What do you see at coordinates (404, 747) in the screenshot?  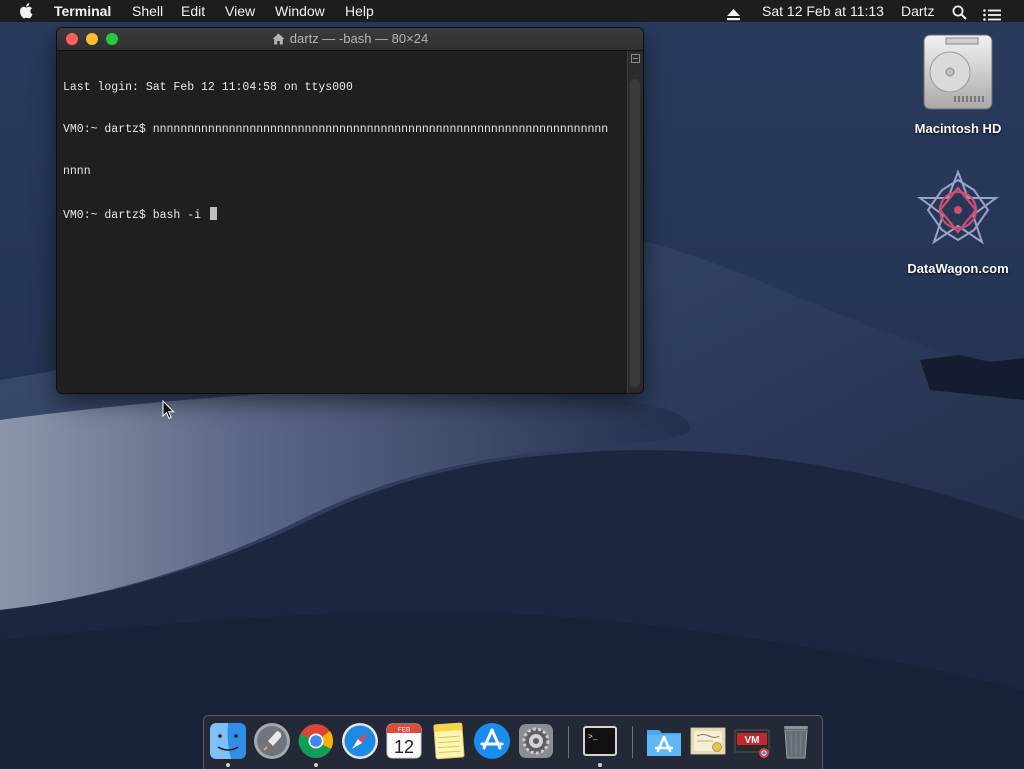 I see `calendar-day: 12` at bounding box center [404, 747].